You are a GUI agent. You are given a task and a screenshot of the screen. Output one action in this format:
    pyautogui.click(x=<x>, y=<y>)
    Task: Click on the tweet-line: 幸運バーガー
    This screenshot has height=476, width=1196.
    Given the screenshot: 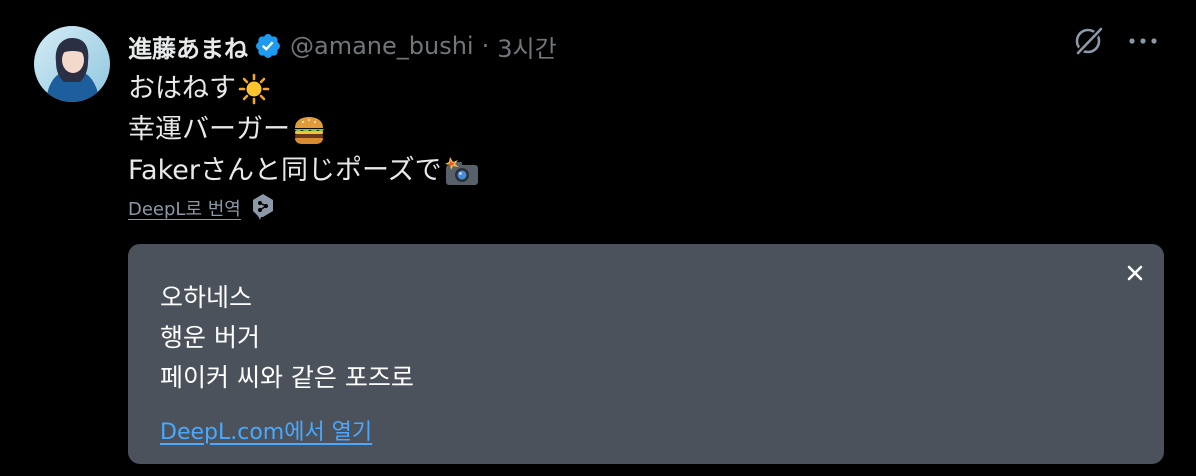 What is the action you would take?
    pyautogui.click(x=304, y=129)
    